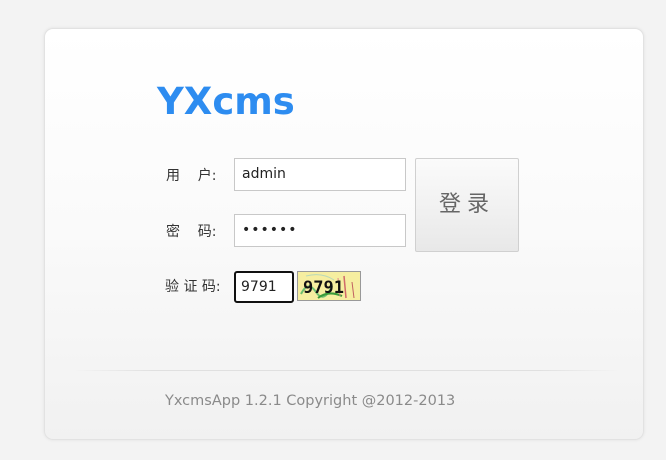 This screenshot has height=460, width=666. I want to click on captcha-label: 验 证 码:, so click(193, 287).